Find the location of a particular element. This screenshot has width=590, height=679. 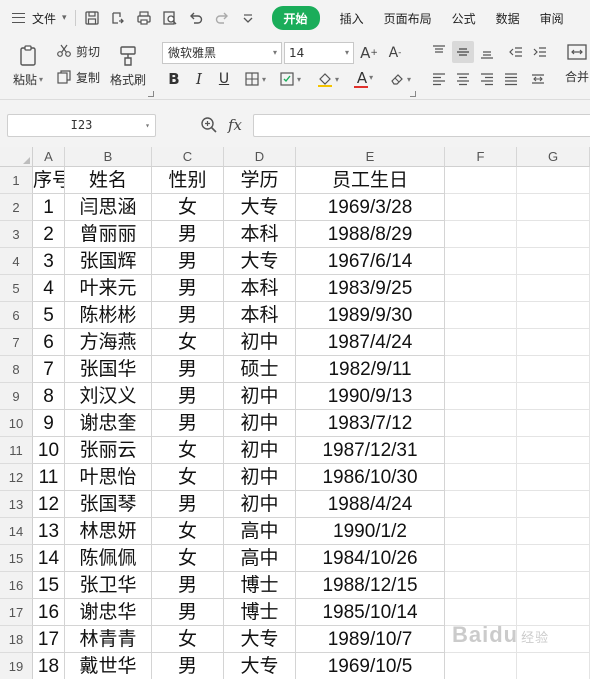

underline-button: U is located at coordinates (224, 79).